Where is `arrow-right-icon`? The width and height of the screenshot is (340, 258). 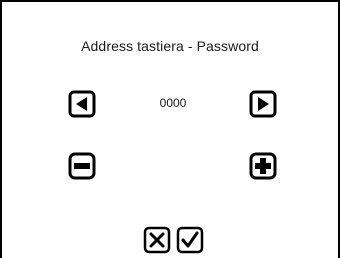 arrow-right-icon is located at coordinates (263, 104).